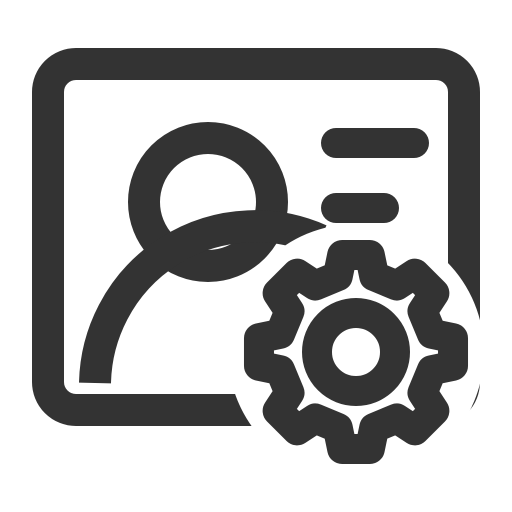 The height and width of the screenshot is (512, 512). What do you see at coordinates (356, 352) in the screenshot?
I see `gear-center-ring` at bounding box center [356, 352].